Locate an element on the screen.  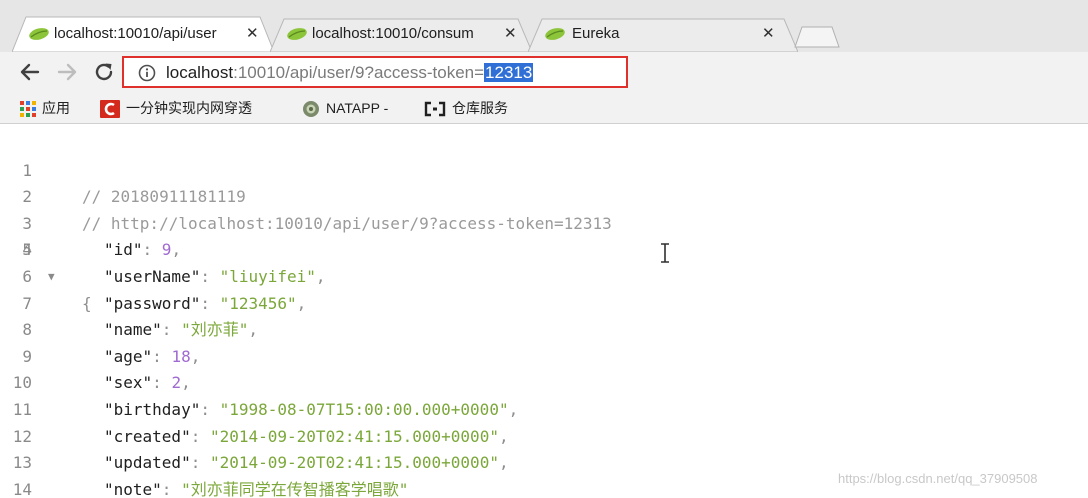
code-line: 10 "sex": 2, is located at coordinates (544, 383).